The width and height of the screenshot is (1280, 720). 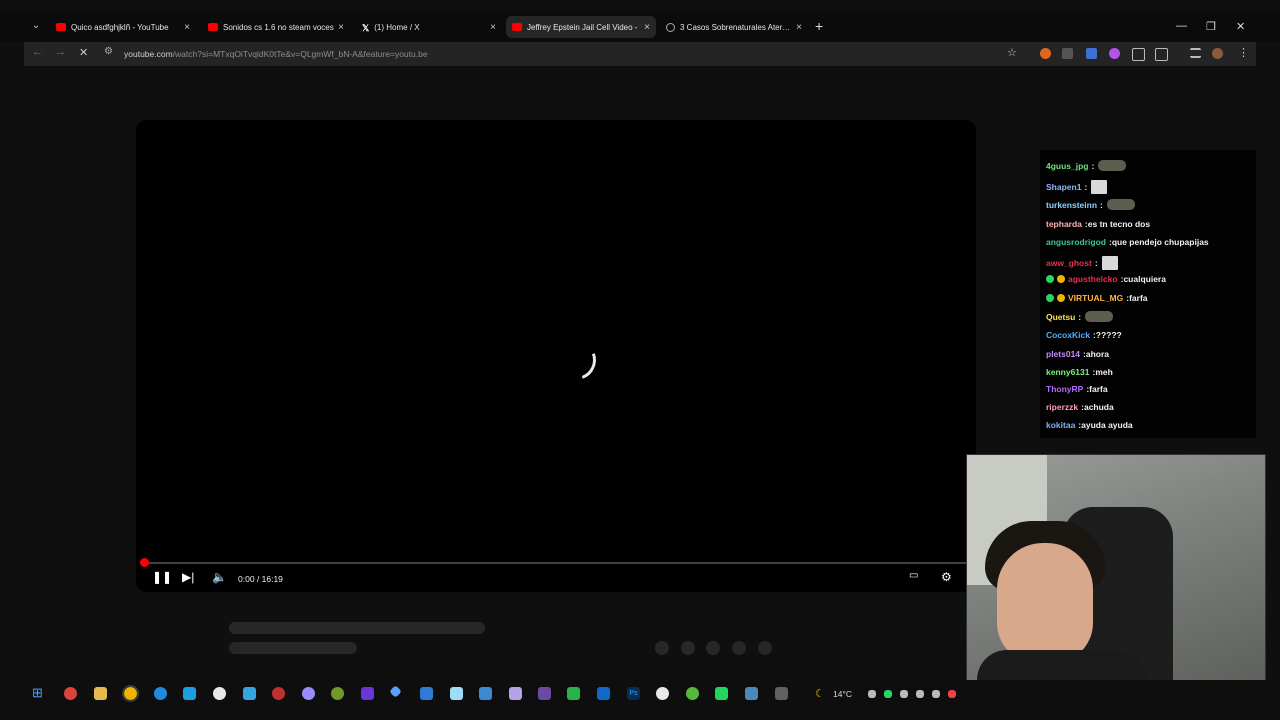 What do you see at coordinates (162, 577) in the screenshot?
I see `pause-icon: ❚❚` at bounding box center [162, 577].